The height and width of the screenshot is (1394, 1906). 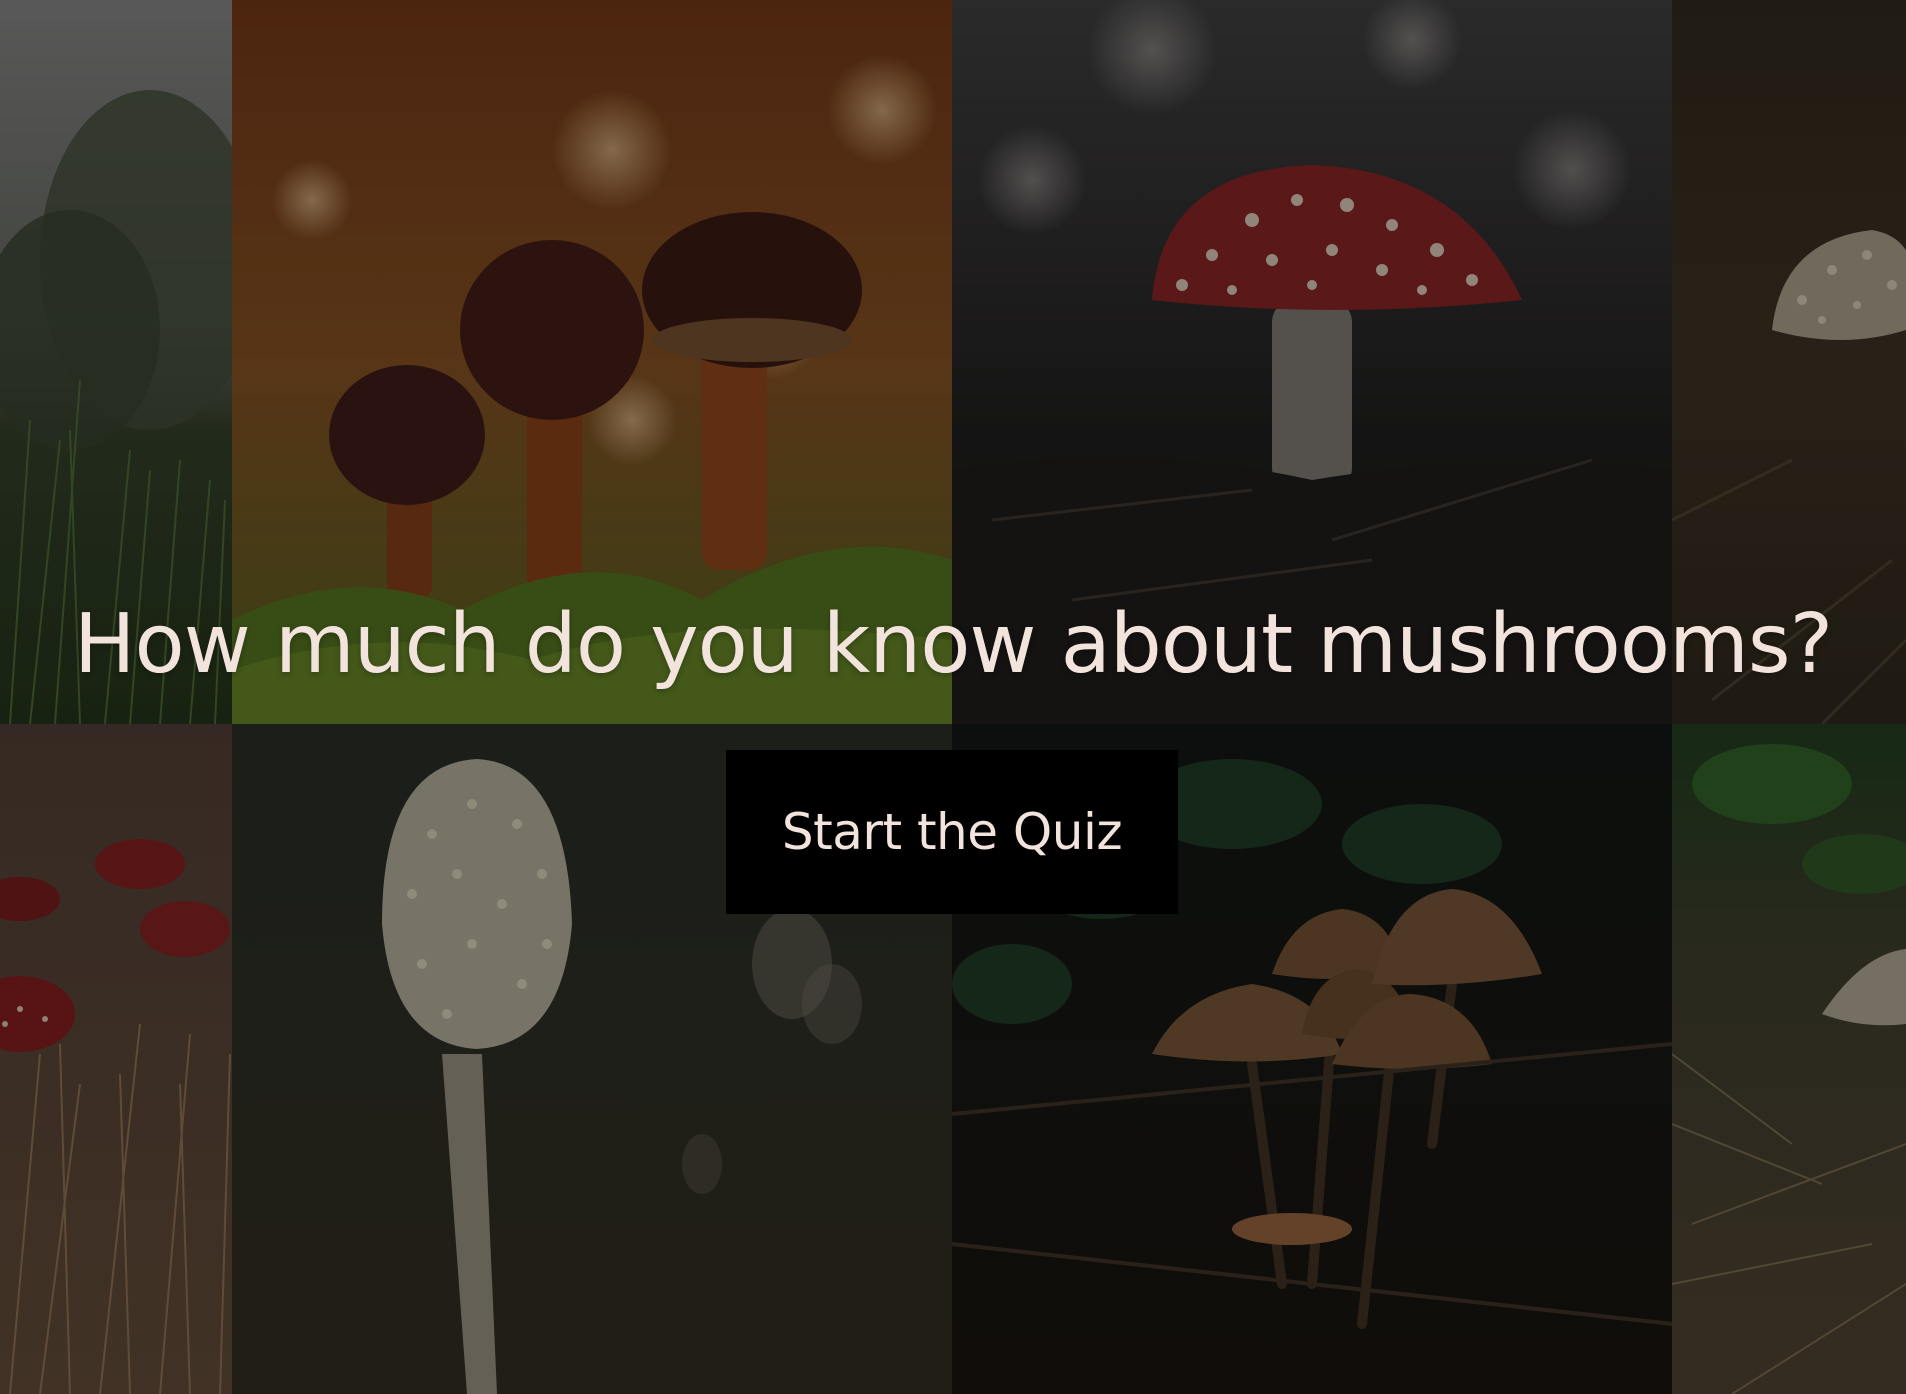 What do you see at coordinates (953, 644) in the screenshot?
I see `page-title: How much do you know about mushrooms?` at bounding box center [953, 644].